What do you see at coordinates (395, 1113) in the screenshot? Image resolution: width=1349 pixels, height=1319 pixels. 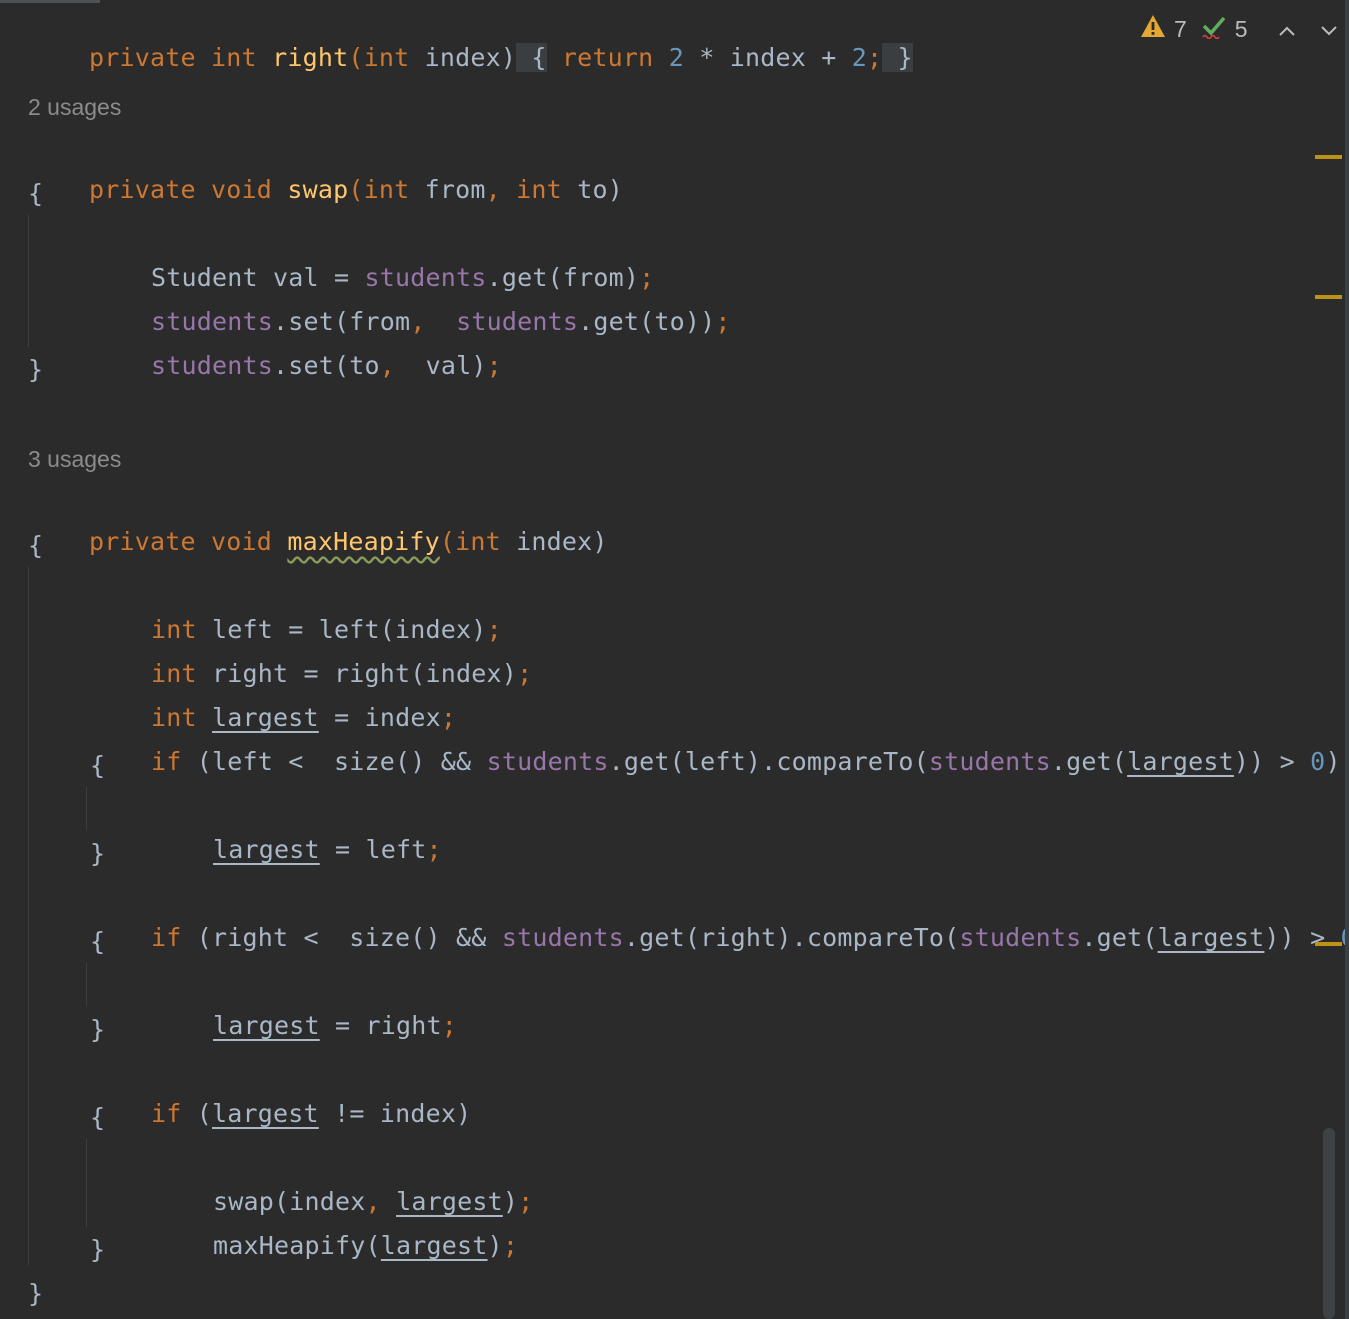 I see `code-text: != index)` at bounding box center [395, 1113].